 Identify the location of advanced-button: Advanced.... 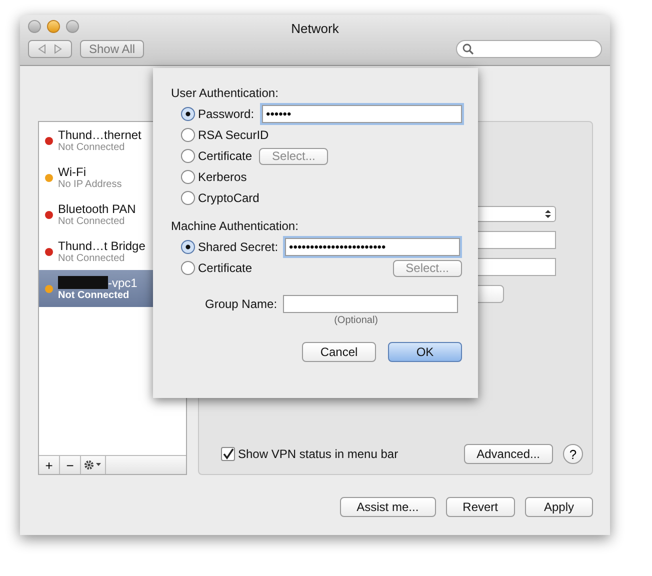
(508, 454).